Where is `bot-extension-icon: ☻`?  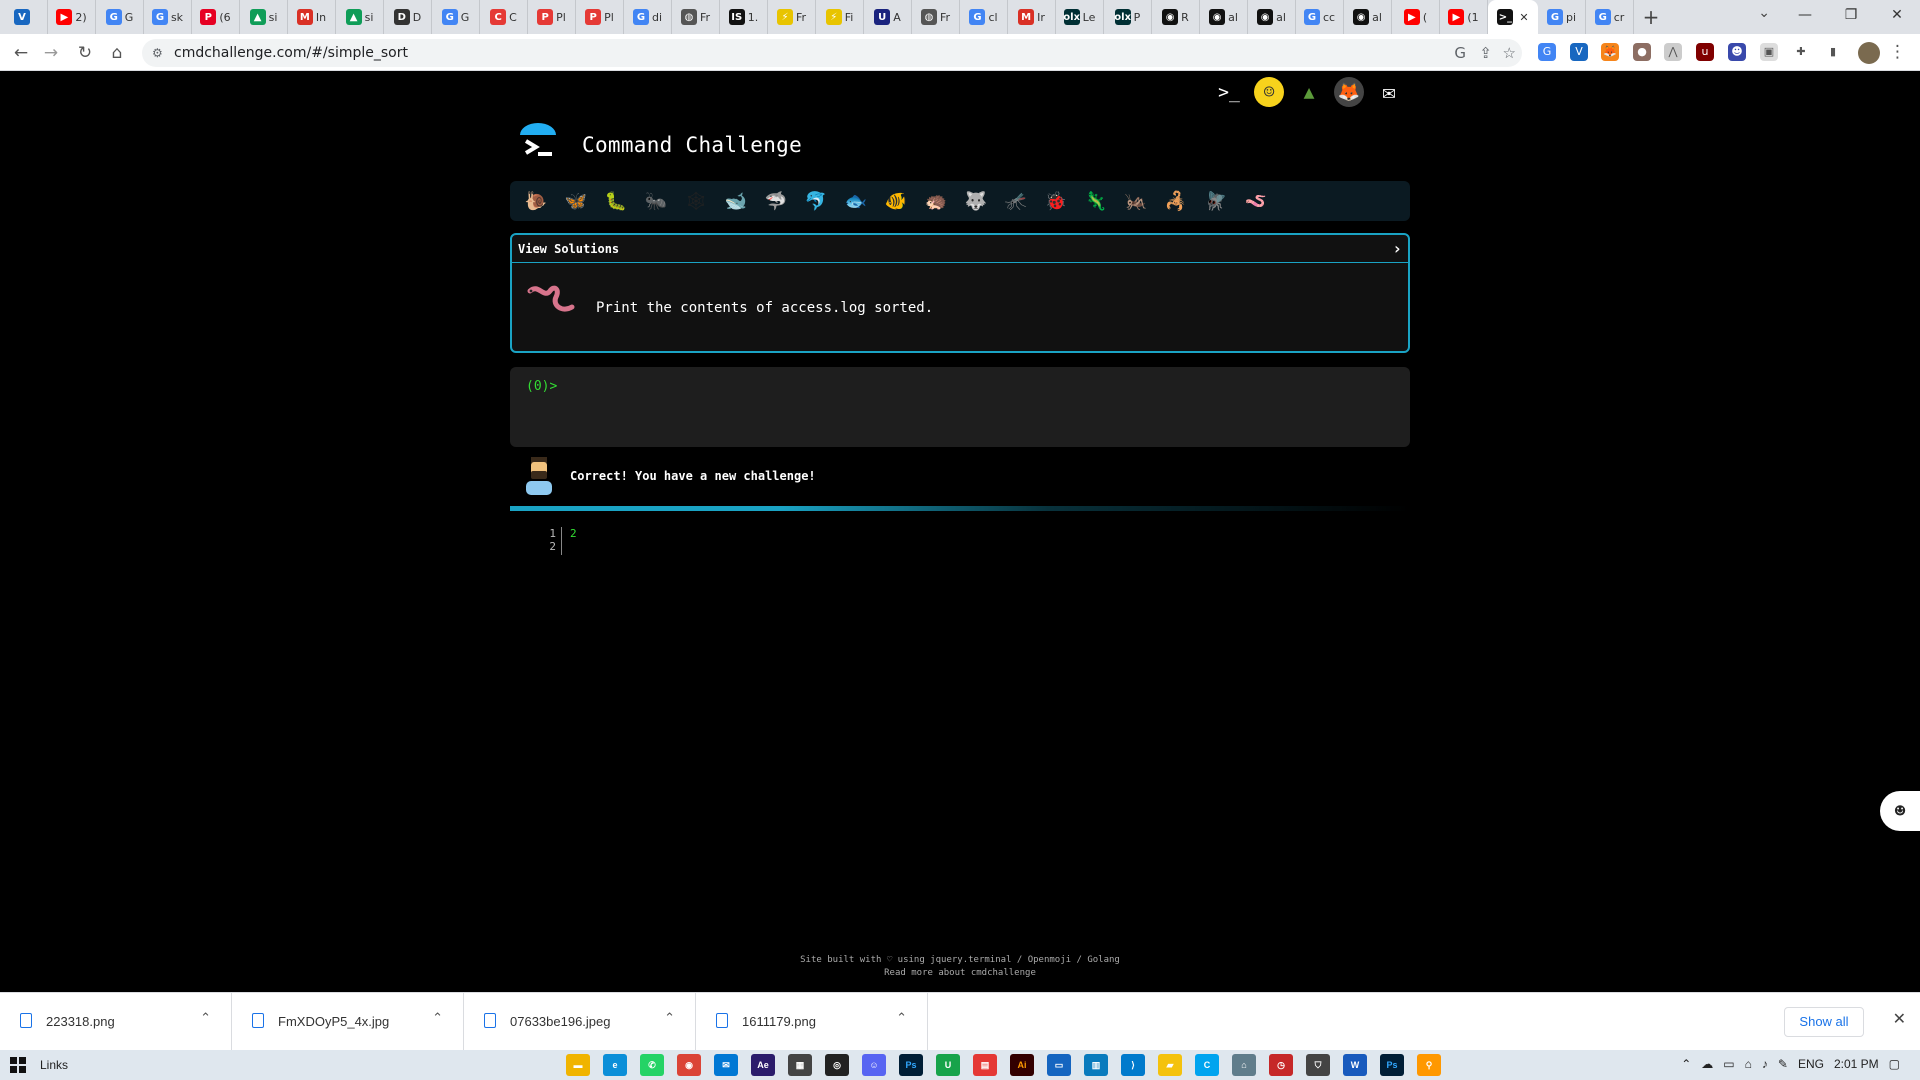 bot-extension-icon: ☻ is located at coordinates (1737, 52).